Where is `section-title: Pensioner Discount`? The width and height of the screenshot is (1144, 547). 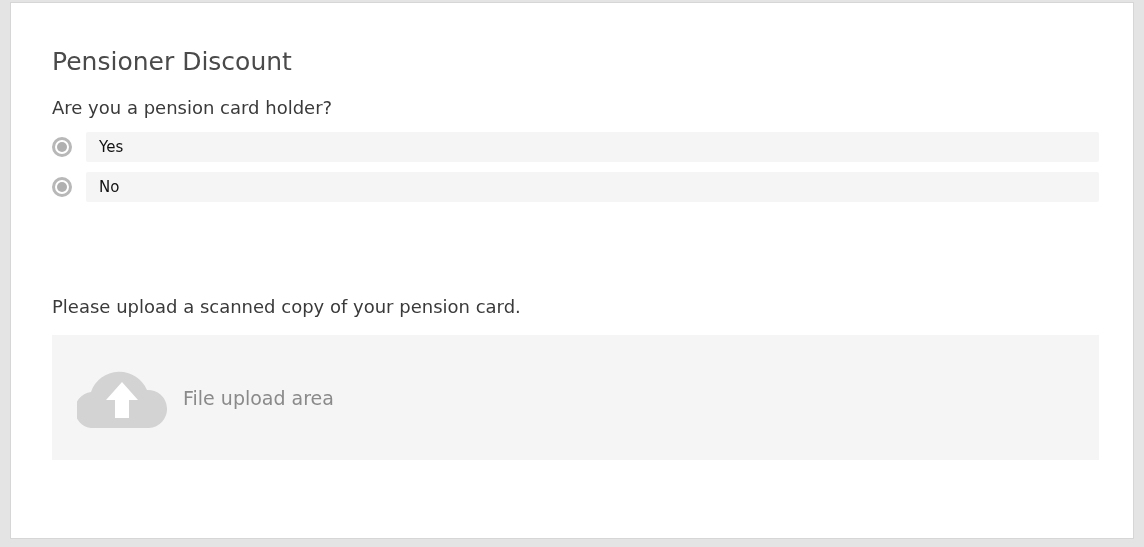
section-title: Pensioner Discount is located at coordinates (172, 61).